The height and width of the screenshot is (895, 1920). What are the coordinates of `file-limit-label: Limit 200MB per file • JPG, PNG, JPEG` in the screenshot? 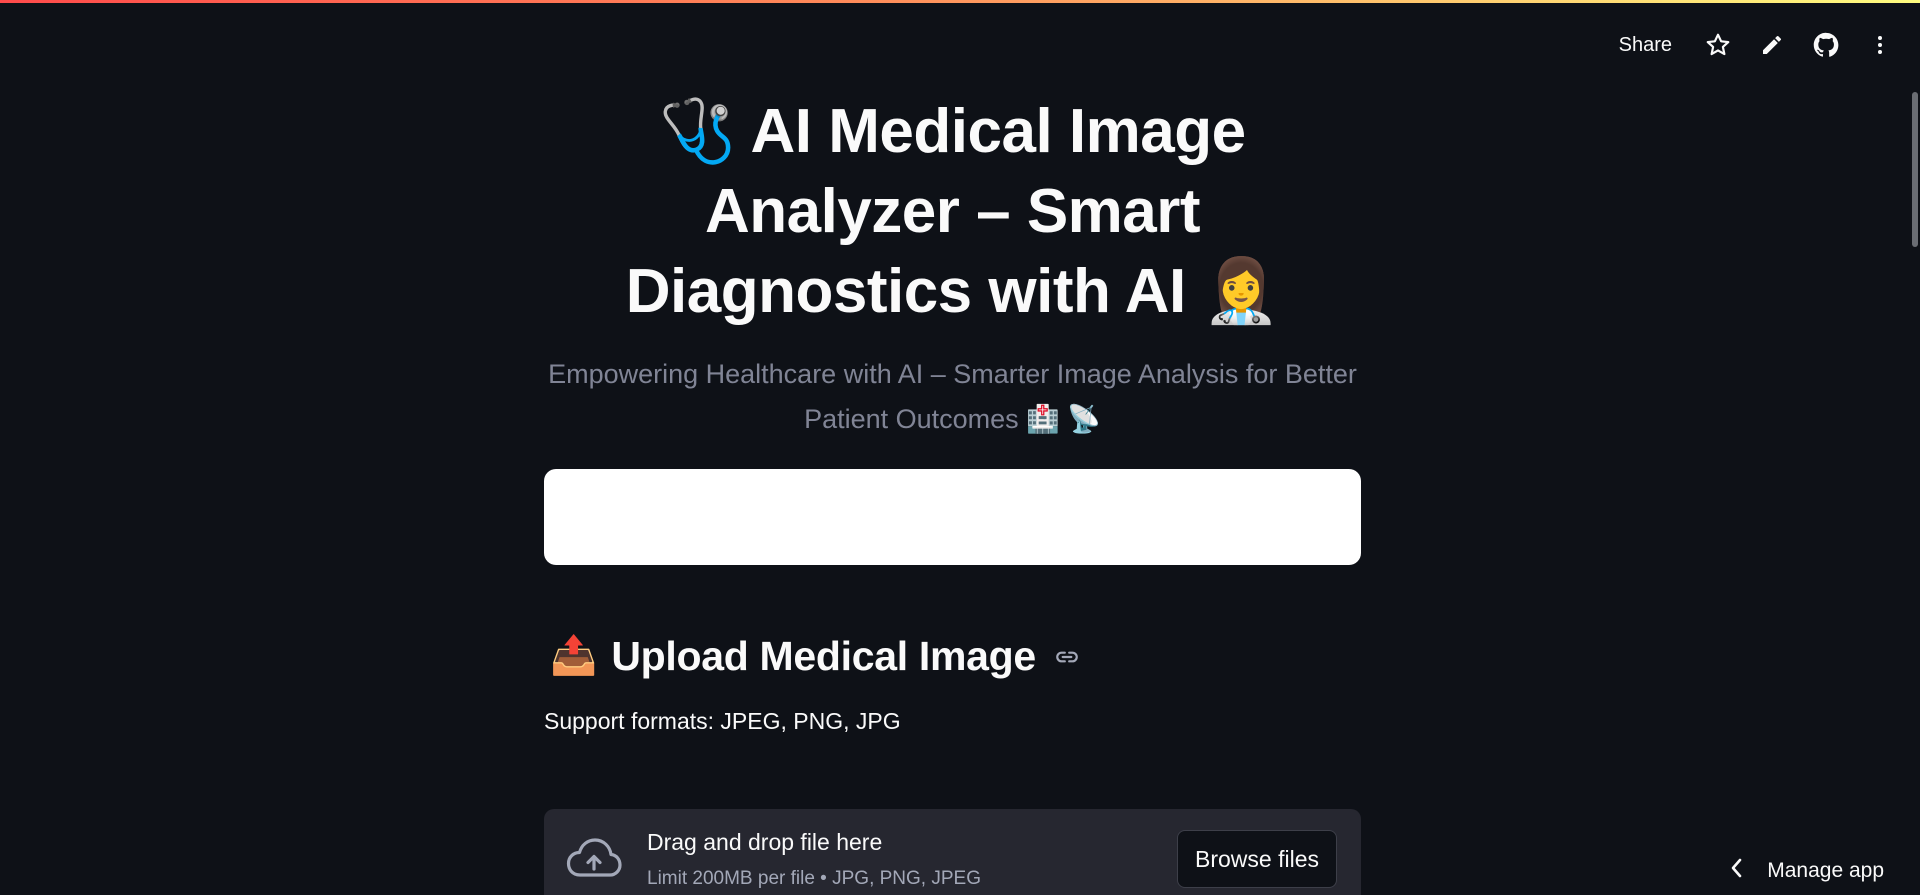 It's located at (814, 878).